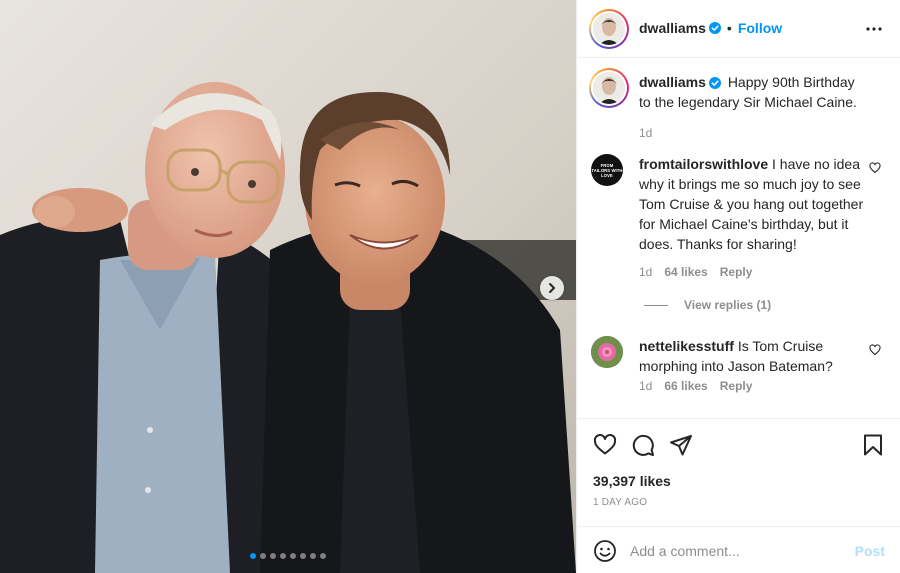 The height and width of the screenshot is (573, 900). I want to click on carousel-indicator, so click(288, 556).